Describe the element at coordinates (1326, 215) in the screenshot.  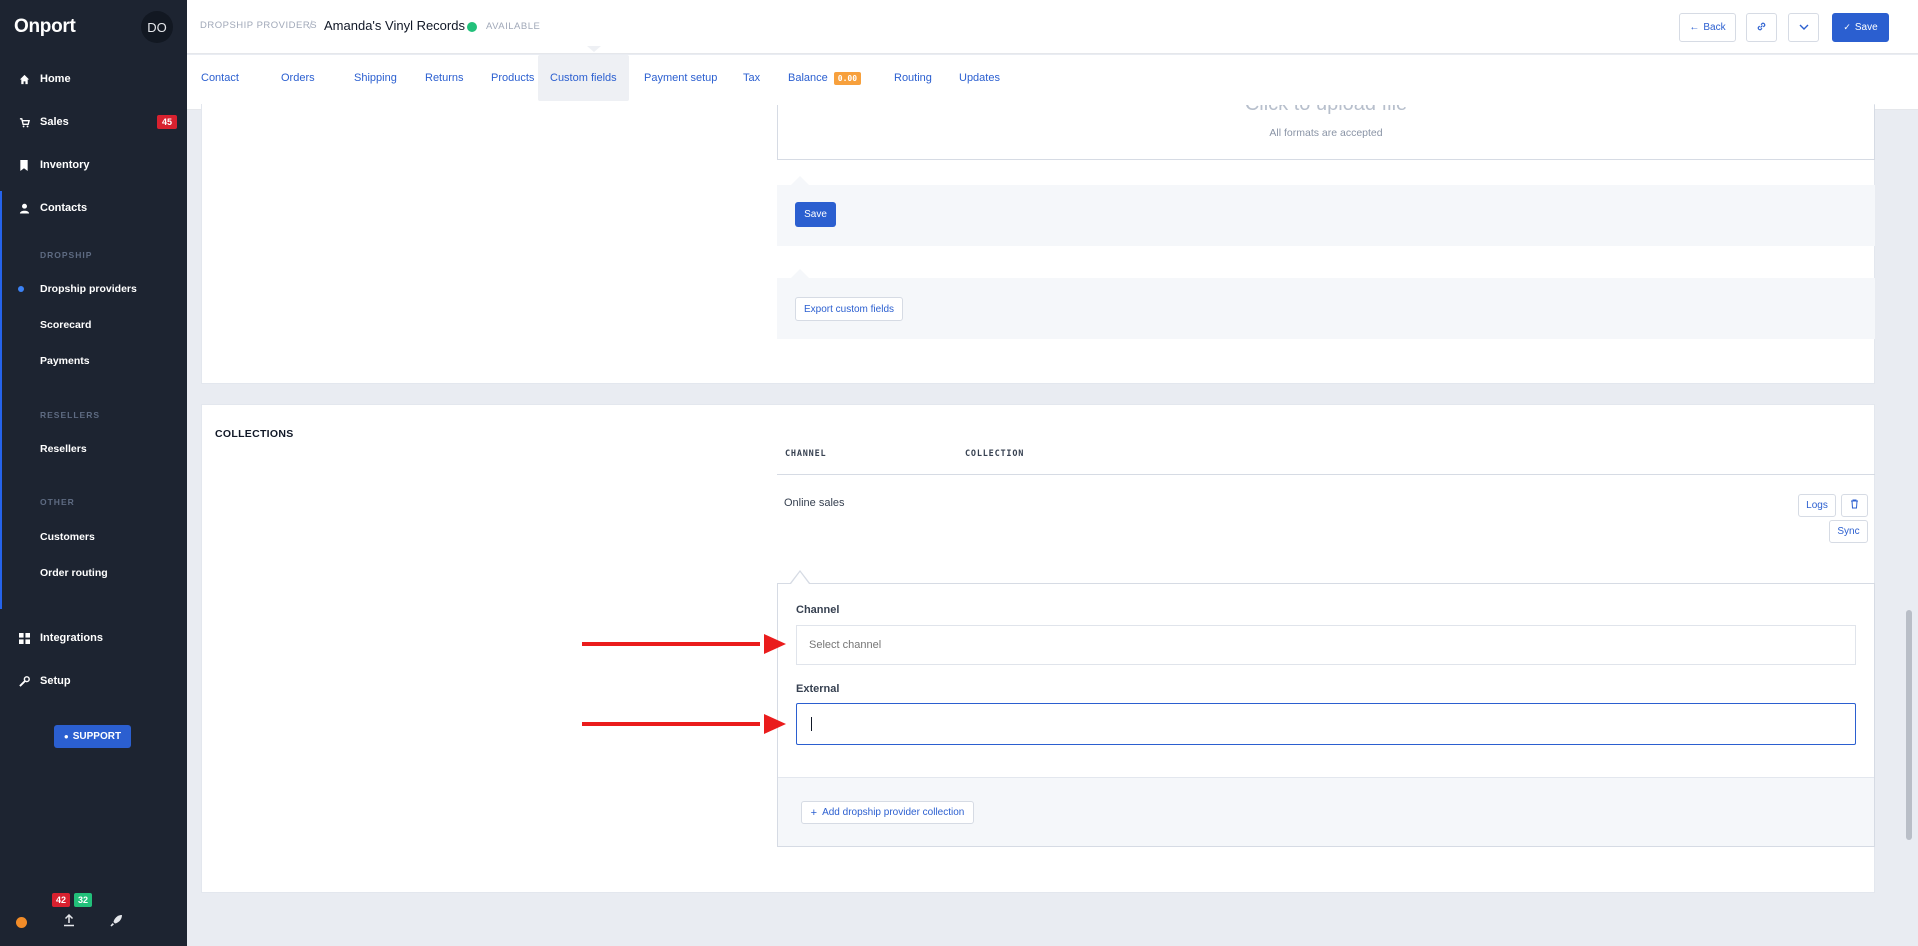
I see `save-panel` at that location.